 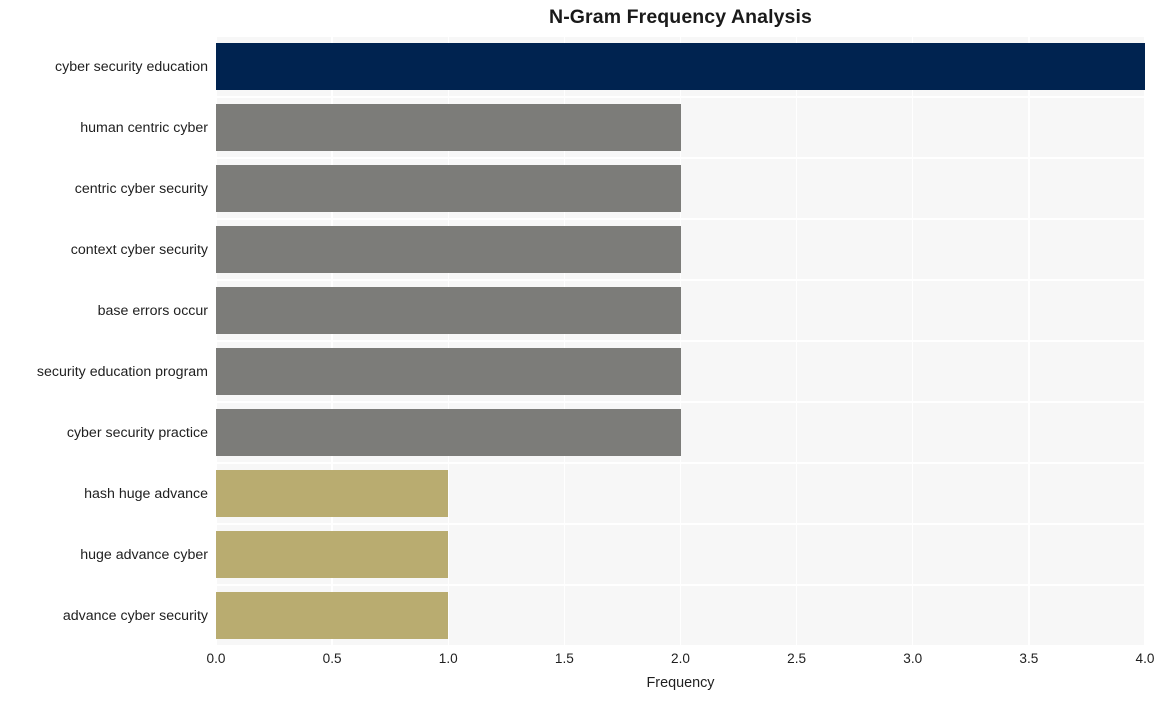 What do you see at coordinates (680, 658) in the screenshot?
I see `x-axis-tick-label: 2.0` at bounding box center [680, 658].